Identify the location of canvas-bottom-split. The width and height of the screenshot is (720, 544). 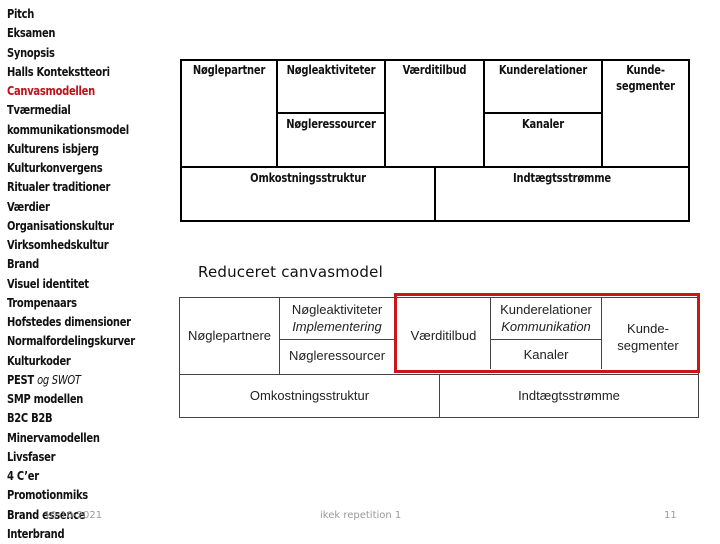
(435, 194).